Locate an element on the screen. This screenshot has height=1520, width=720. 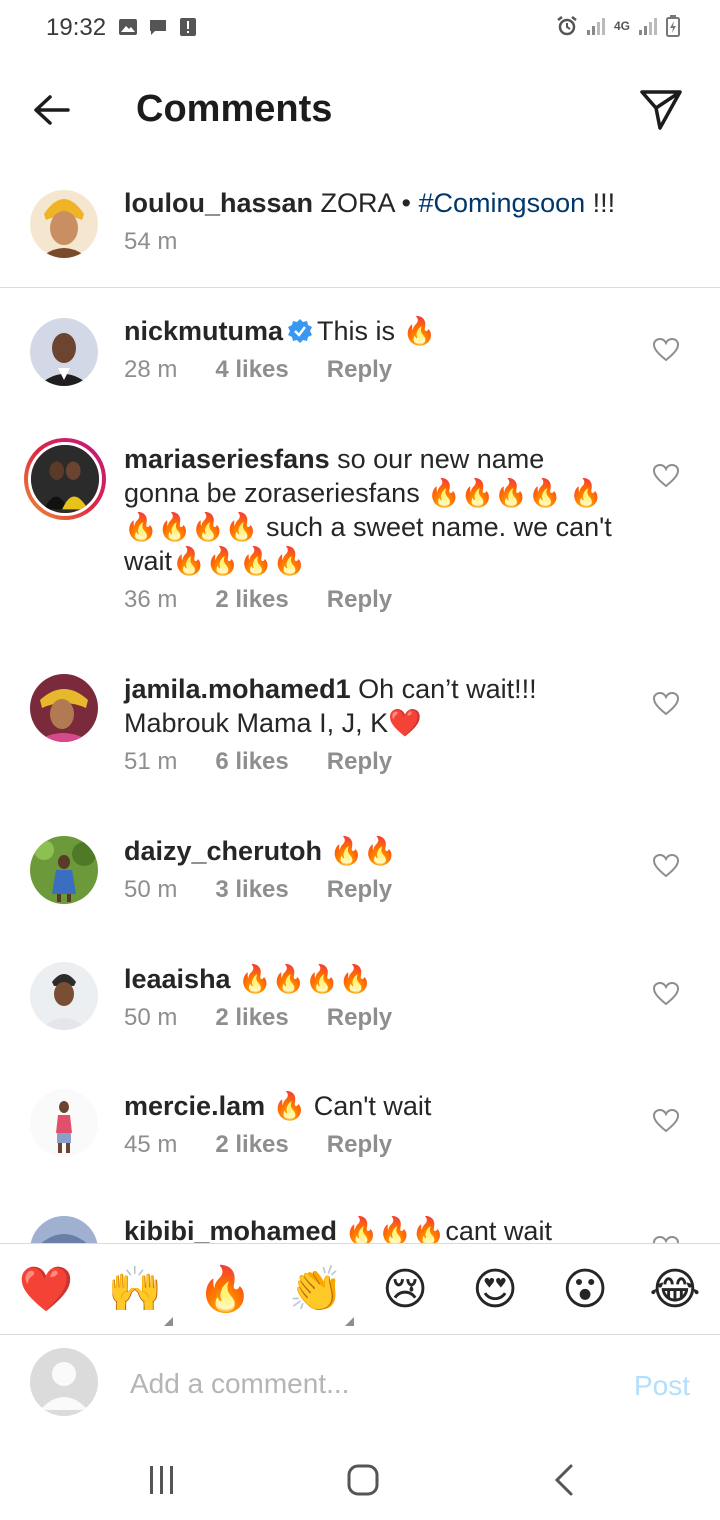
comment-input is located at coordinates (355, 1384).